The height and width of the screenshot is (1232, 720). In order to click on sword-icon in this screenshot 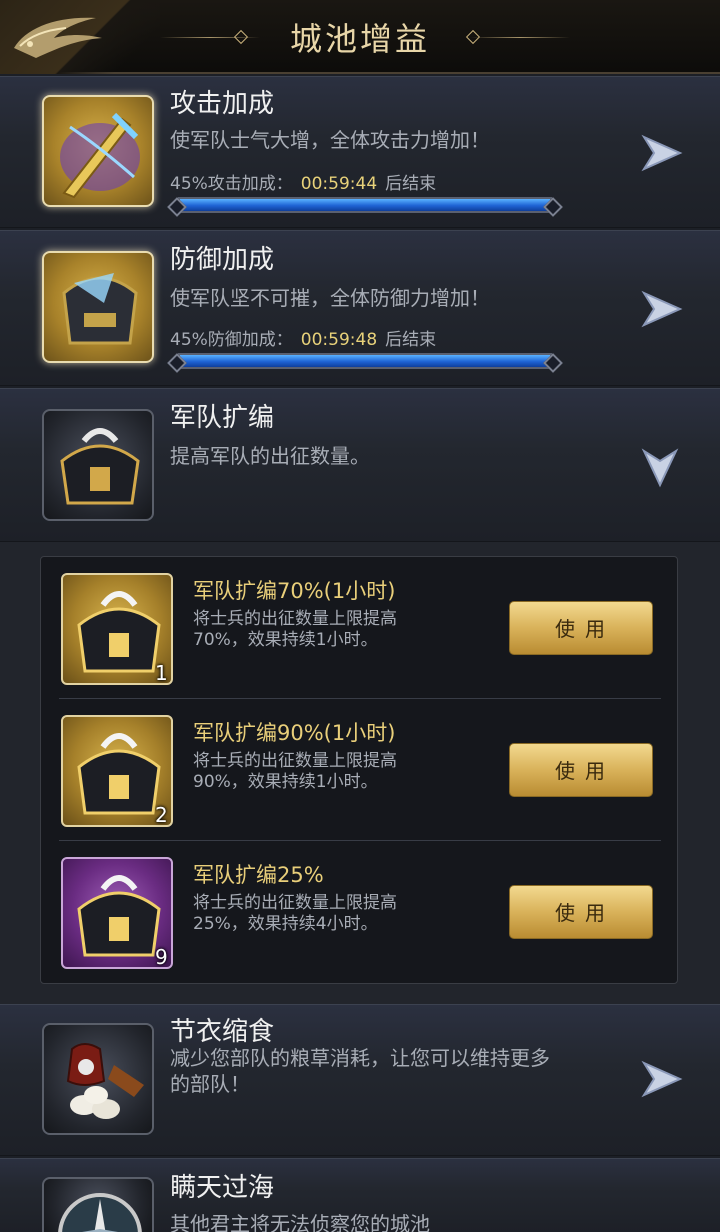, I will do `click(98, 151)`.